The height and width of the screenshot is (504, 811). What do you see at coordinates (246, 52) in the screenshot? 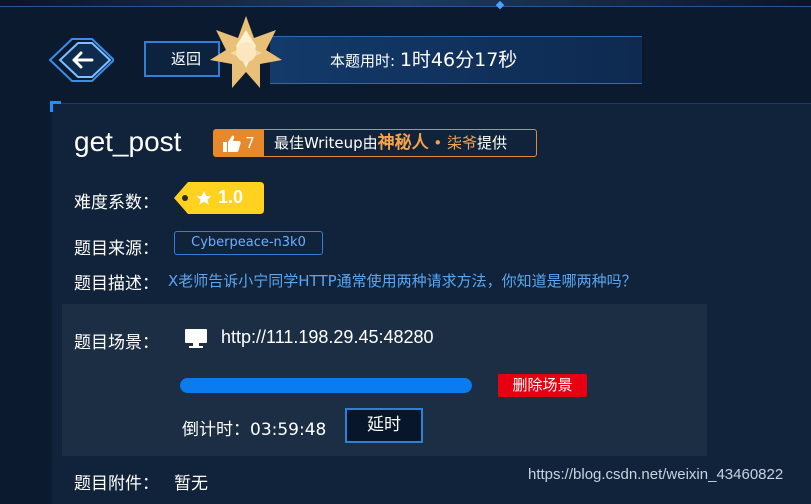
I see `star-badge-icon` at bounding box center [246, 52].